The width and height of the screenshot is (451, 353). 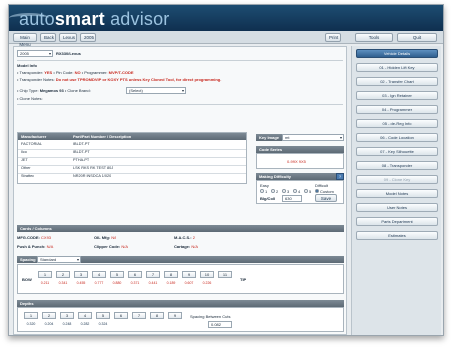 What do you see at coordinates (103, 315) in the screenshot?
I see `depth-position: 5` at bounding box center [103, 315].